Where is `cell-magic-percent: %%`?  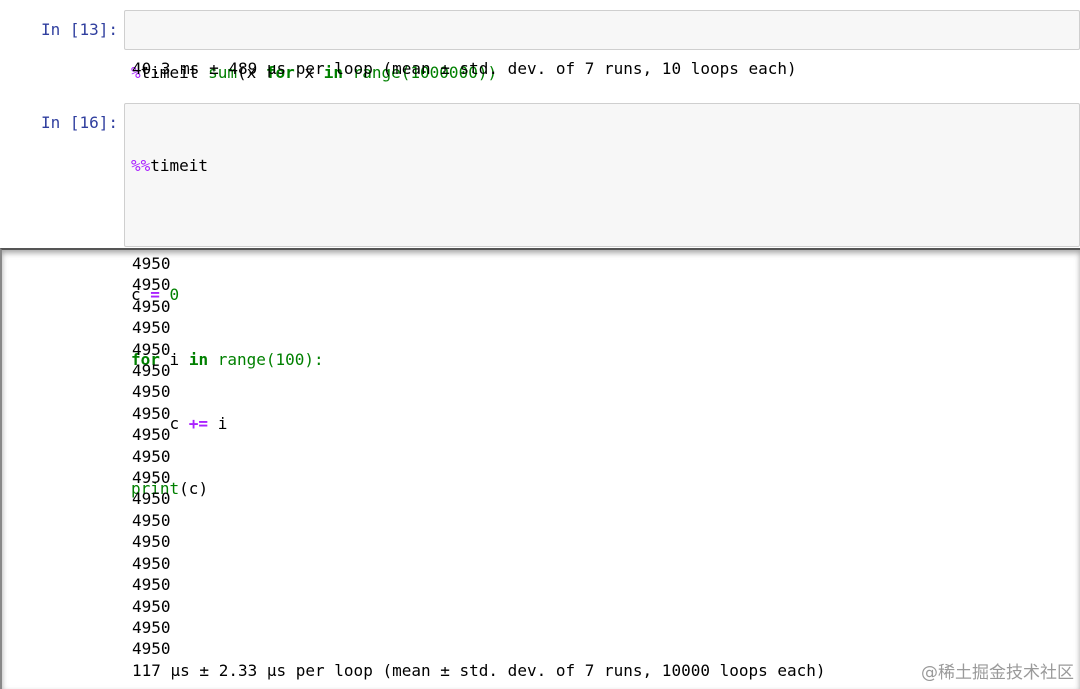
cell-magic-percent: %% is located at coordinates (141, 165).